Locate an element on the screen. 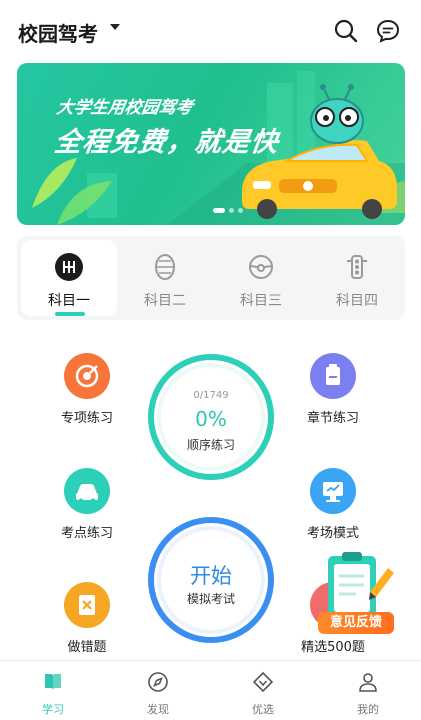 This screenshot has height=720, width=421. nav-item-study: 学习 is located at coordinates (53, 690).